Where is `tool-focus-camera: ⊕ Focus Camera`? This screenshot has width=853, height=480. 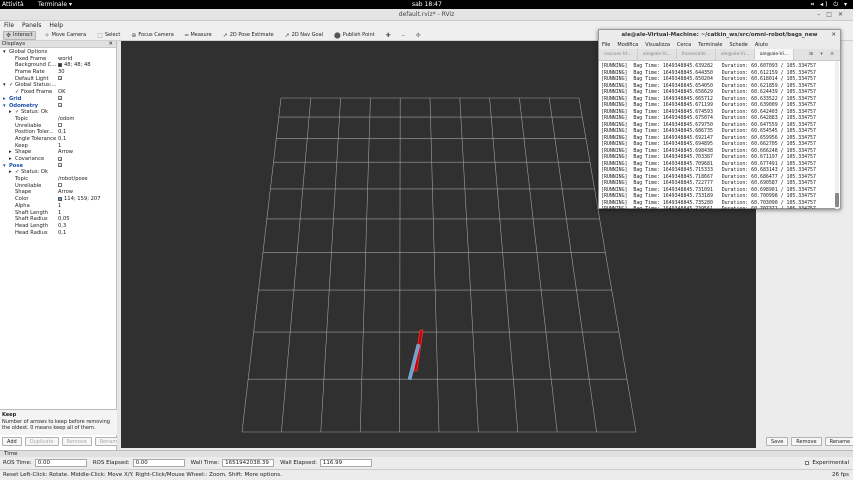 tool-focus-camera: ⊕ Focus Camera is located at coordinates (152, 35).